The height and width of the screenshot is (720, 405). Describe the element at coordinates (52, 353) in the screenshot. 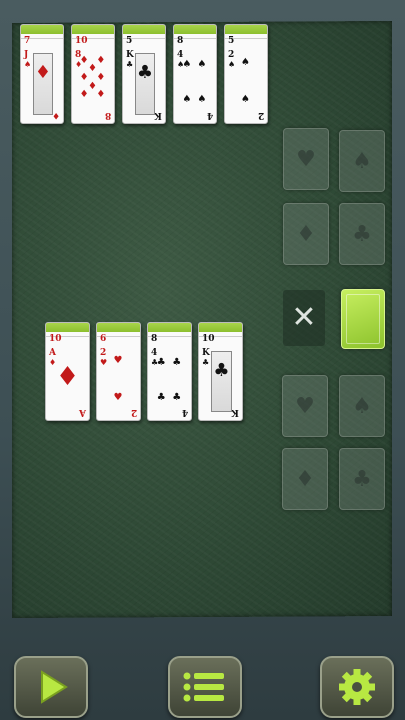

I see `card-rank: A` at that location.